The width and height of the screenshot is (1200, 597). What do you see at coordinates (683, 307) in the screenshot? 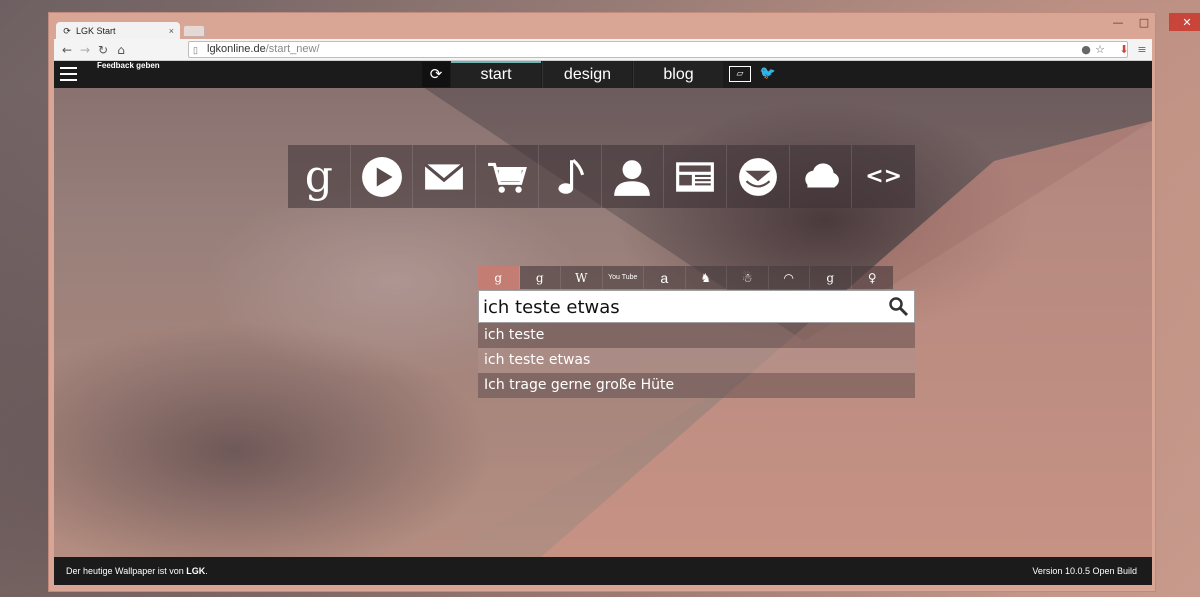
I see `search-input` at bounding box center [683, 307].